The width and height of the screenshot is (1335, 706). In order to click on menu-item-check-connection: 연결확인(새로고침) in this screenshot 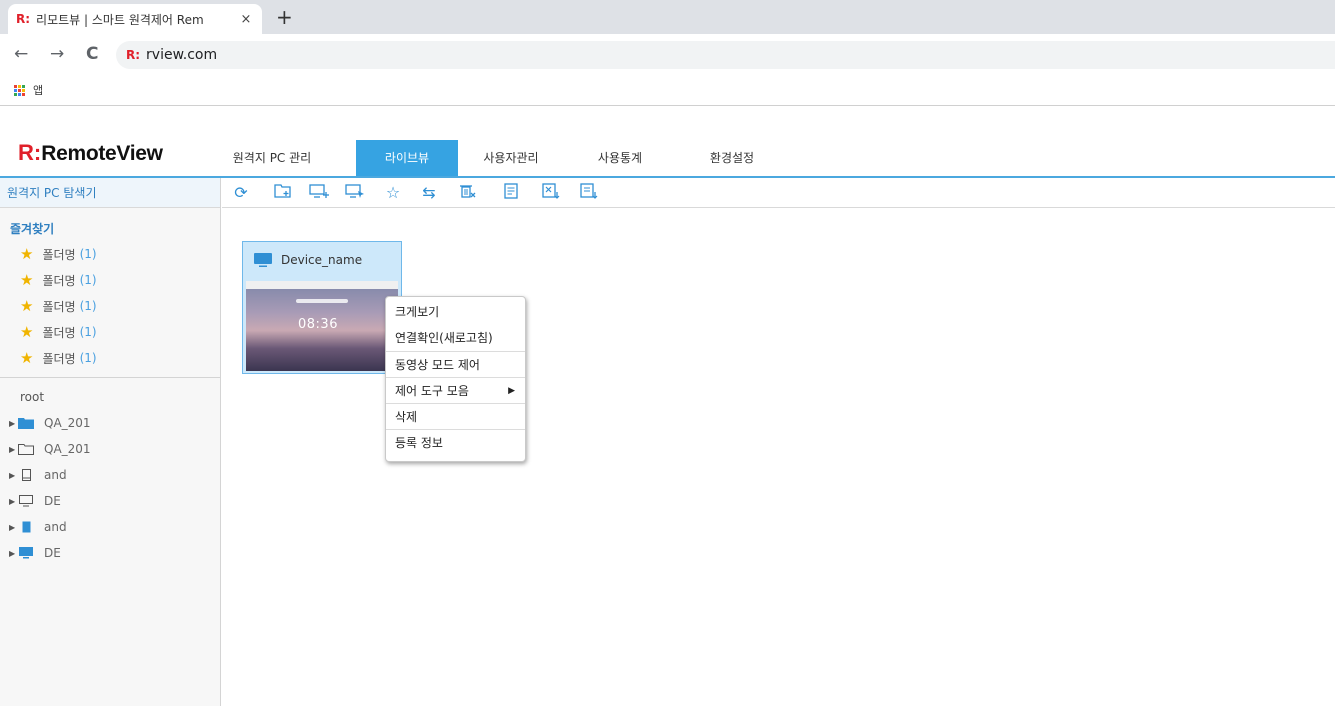, I will do `click(455, 338)`.